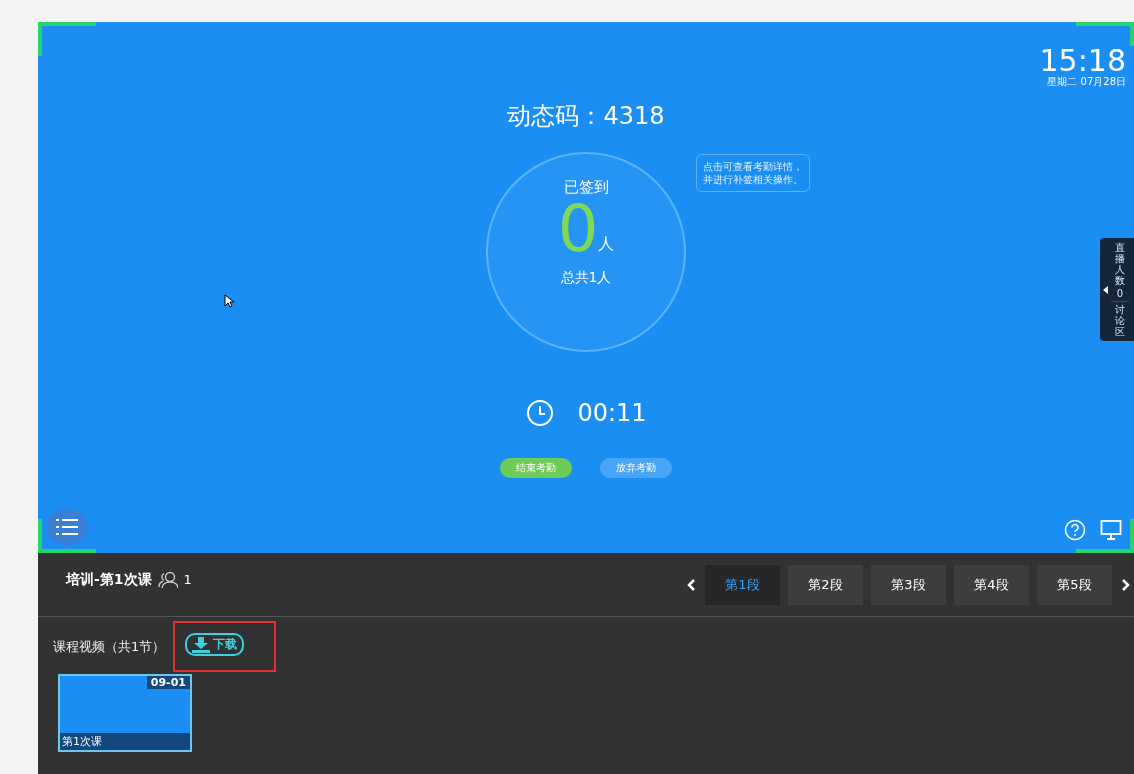 This screenshot has height=774, width=1134. Describe the element at coordinates (691, 584) in the screenshot. I see `chevron-left-icon` at that location.